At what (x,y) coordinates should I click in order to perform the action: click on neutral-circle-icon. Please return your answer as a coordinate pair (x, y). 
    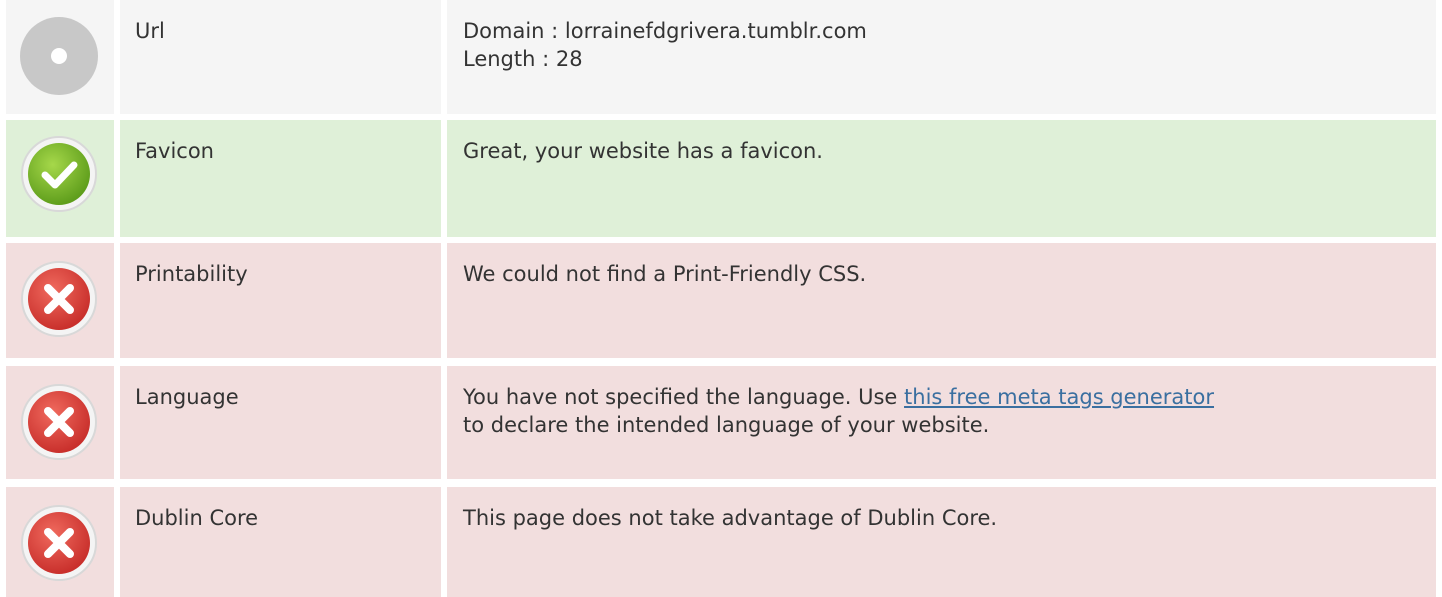
    Looking at the image, I should click on (59, 56).